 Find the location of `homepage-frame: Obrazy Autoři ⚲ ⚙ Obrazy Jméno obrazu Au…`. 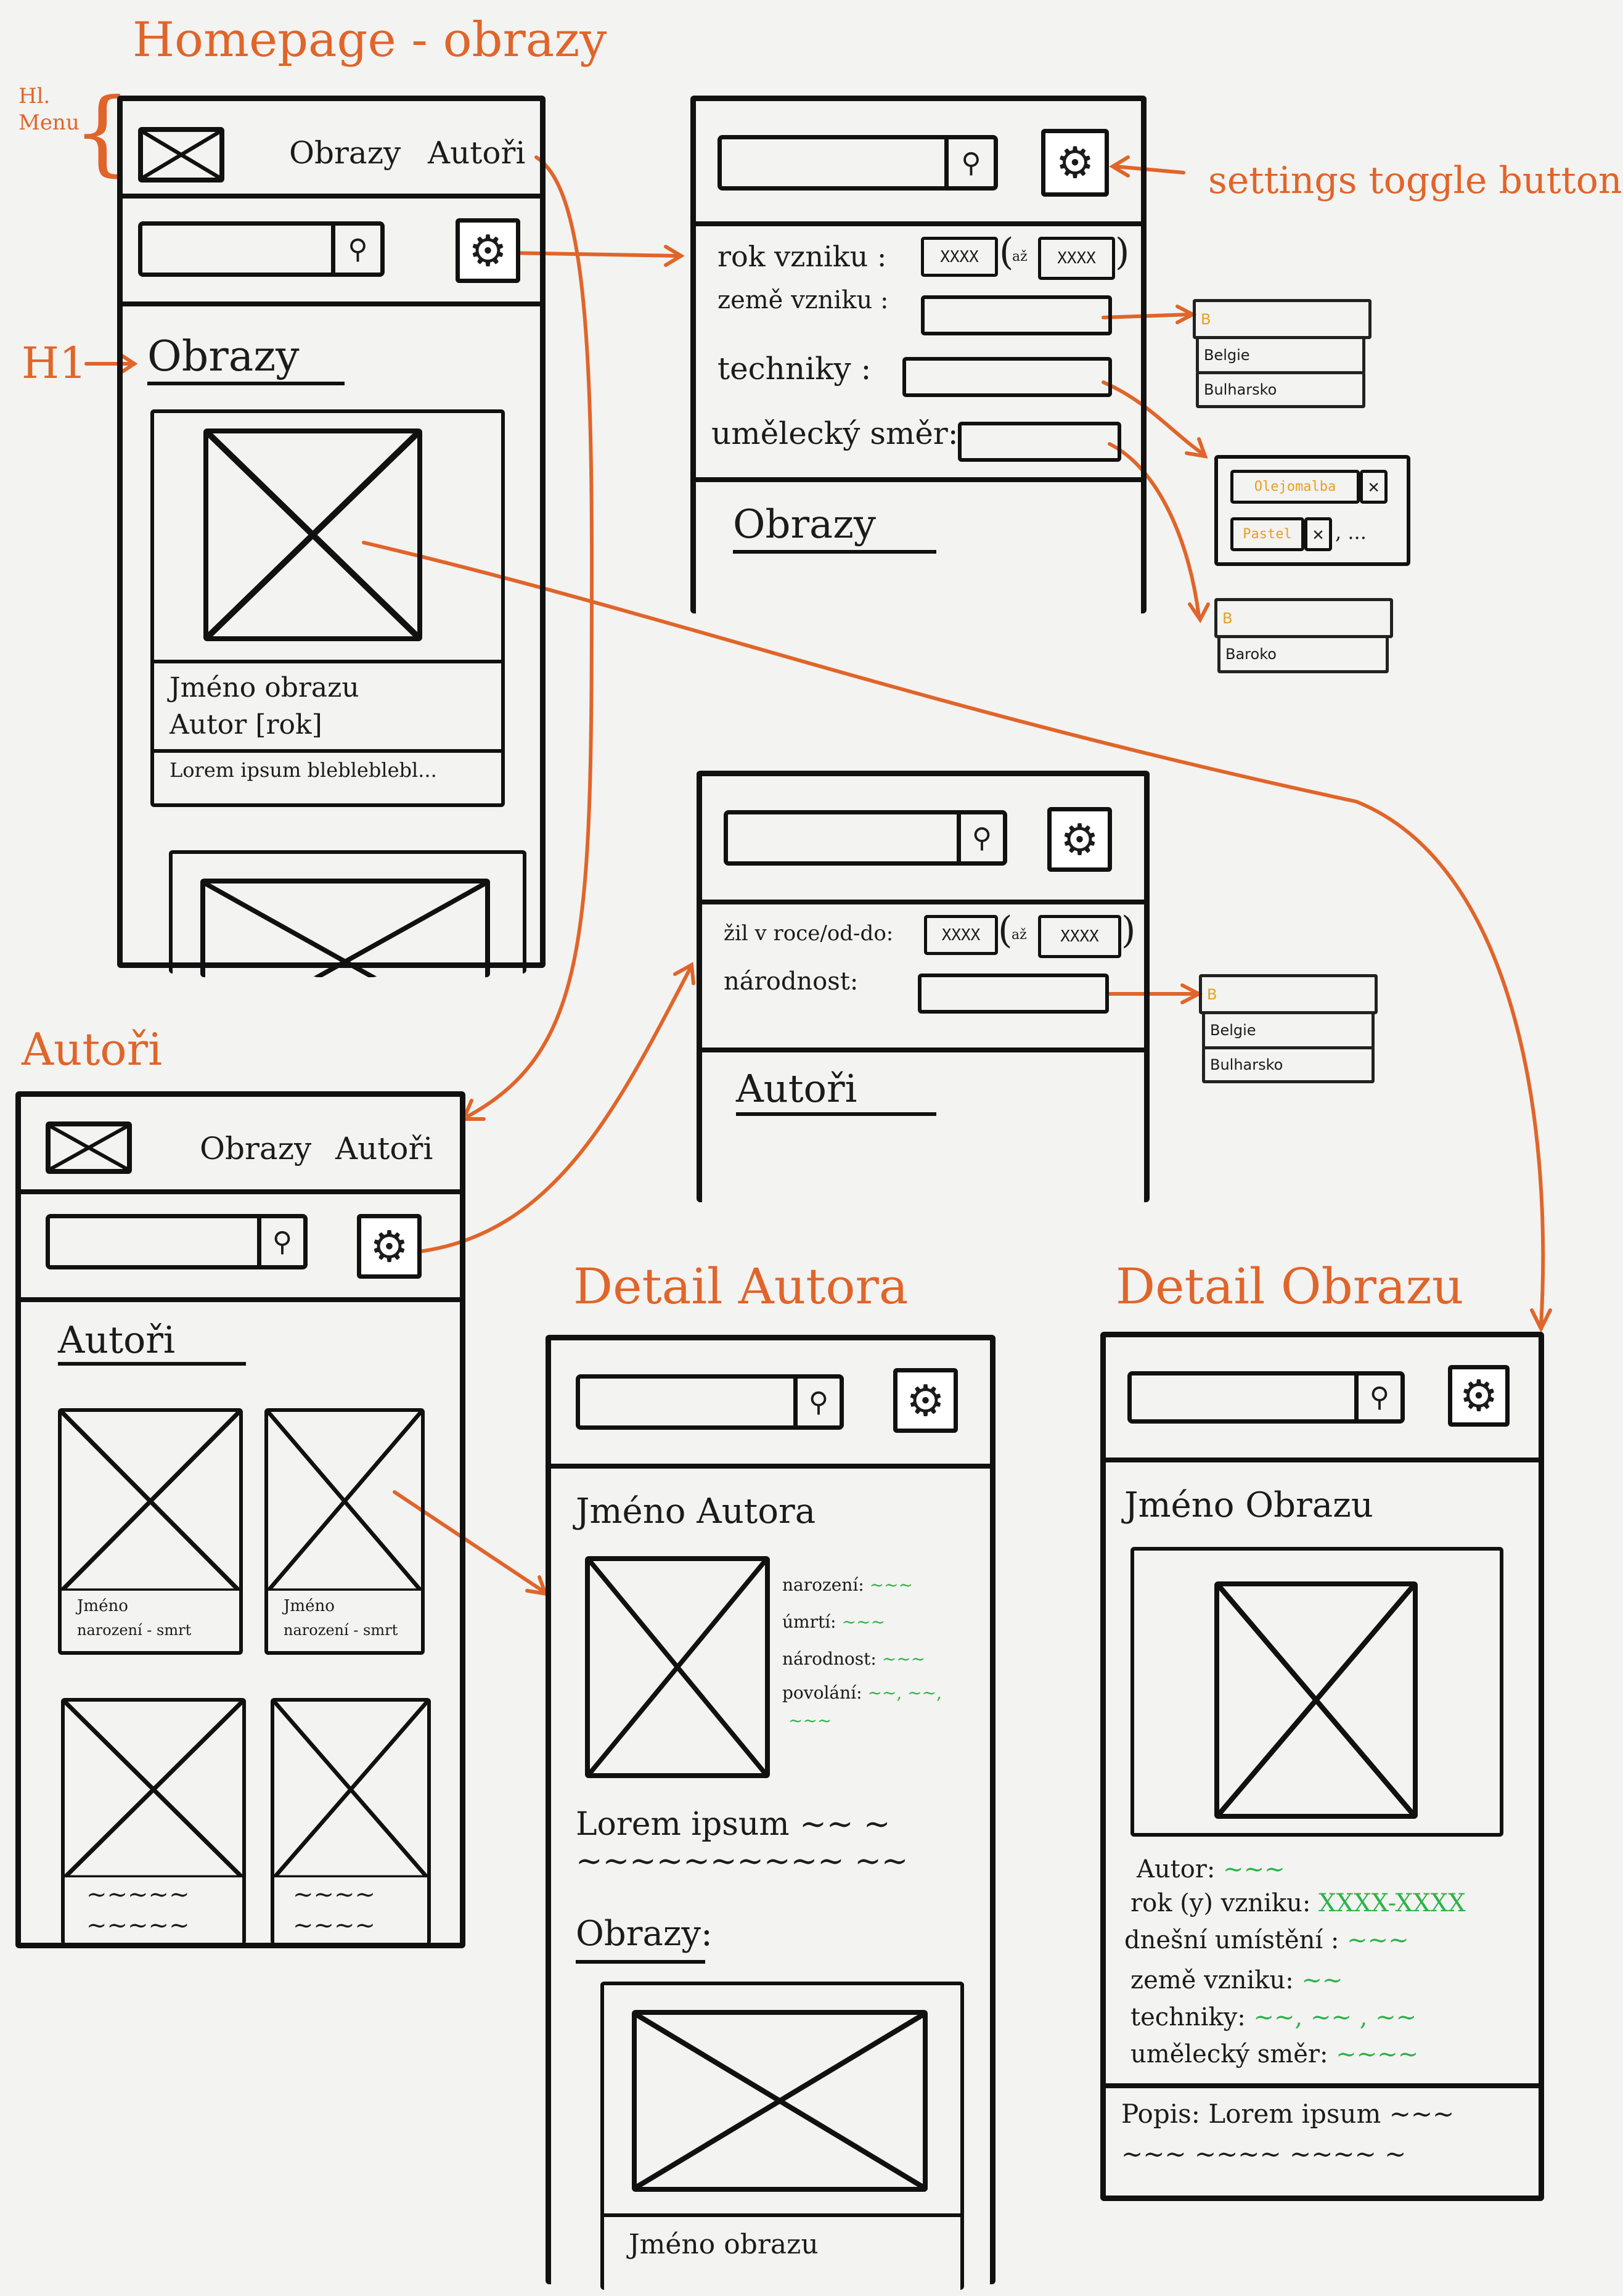

homepage-frame: Obrazy Autoři ⚲ ⚙ Obrazy Jméno obrazu Au… is located at coordinates (331, 536).